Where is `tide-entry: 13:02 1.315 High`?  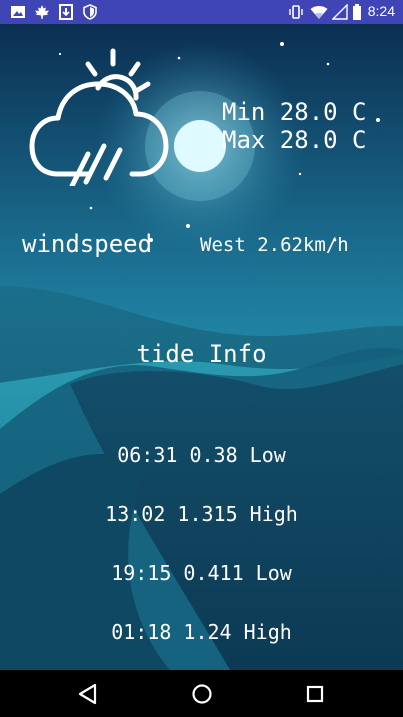 tide-entry: 13:02 1.315 High is located at coordinates (201, 514).